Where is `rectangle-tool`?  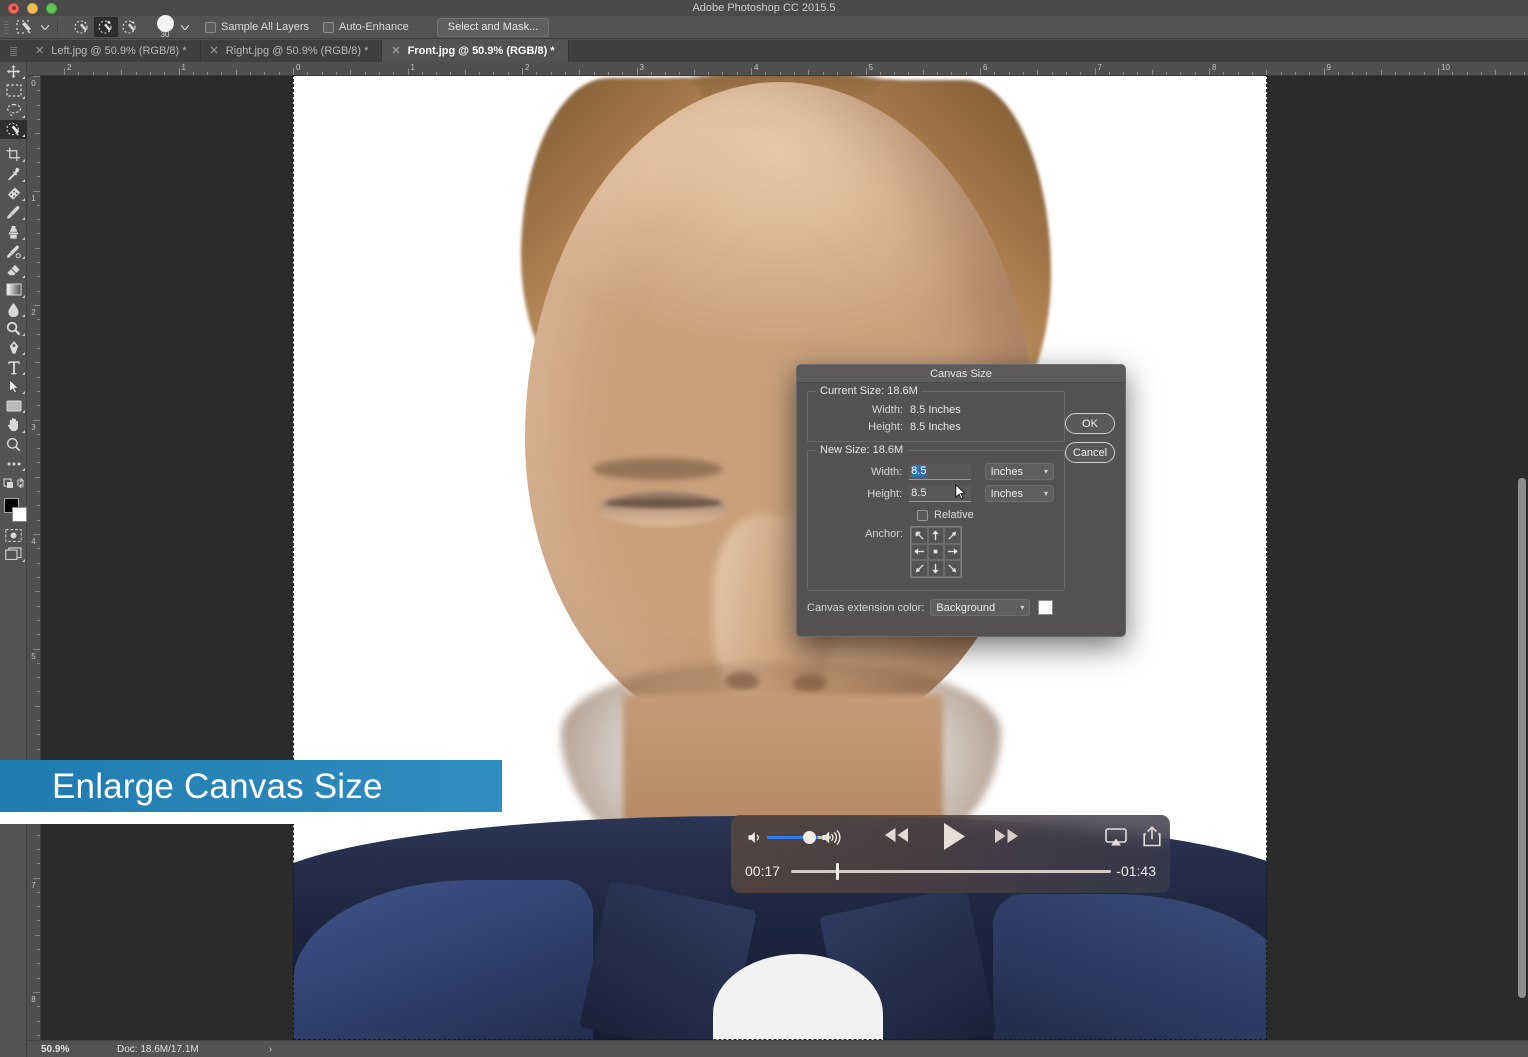 rectangle-tool is located at coordinates (13, 405).